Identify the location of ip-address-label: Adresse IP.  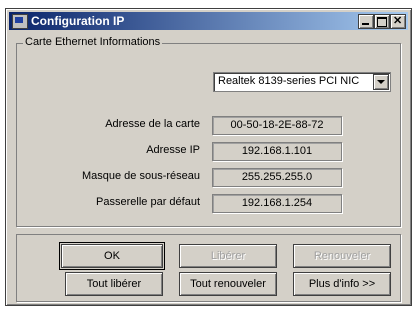
(173, 150).